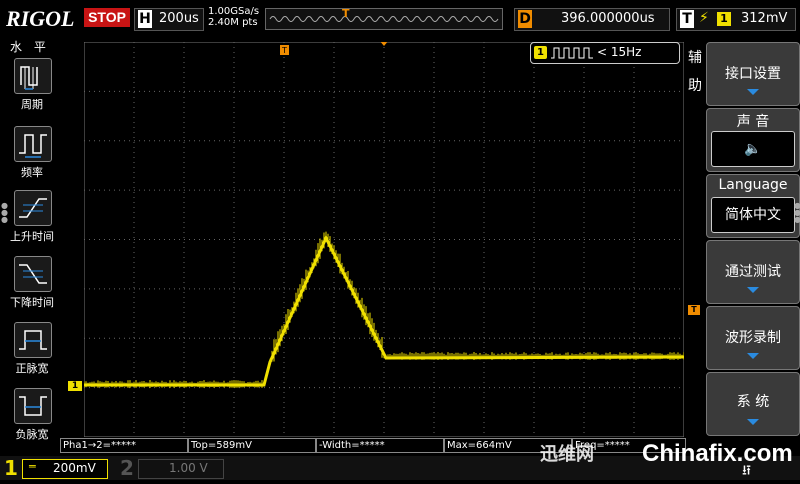  What do you see at coordinates (747, 471) in the screenshot?
I see `usb-icon: ⭿` at bounding box center [747, 471].